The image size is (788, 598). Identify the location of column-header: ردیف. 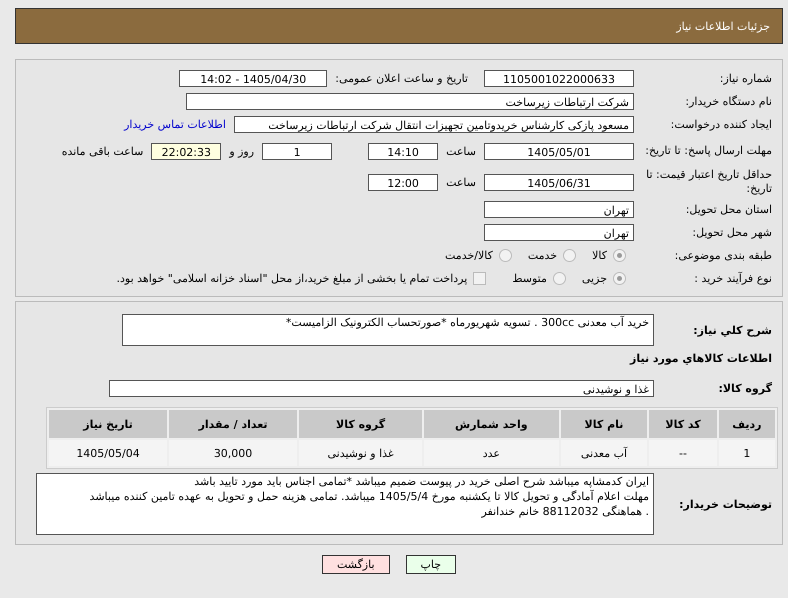
(746, 424).